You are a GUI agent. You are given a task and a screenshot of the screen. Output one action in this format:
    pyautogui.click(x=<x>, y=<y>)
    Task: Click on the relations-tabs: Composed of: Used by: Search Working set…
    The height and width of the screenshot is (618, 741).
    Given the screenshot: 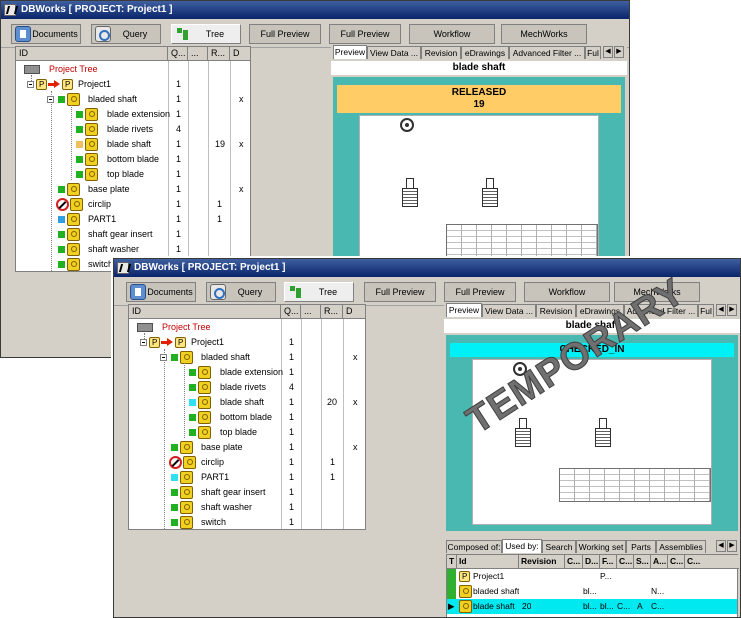 What is the action you would take?
    pyautogui.click(x=592, y=546)
    